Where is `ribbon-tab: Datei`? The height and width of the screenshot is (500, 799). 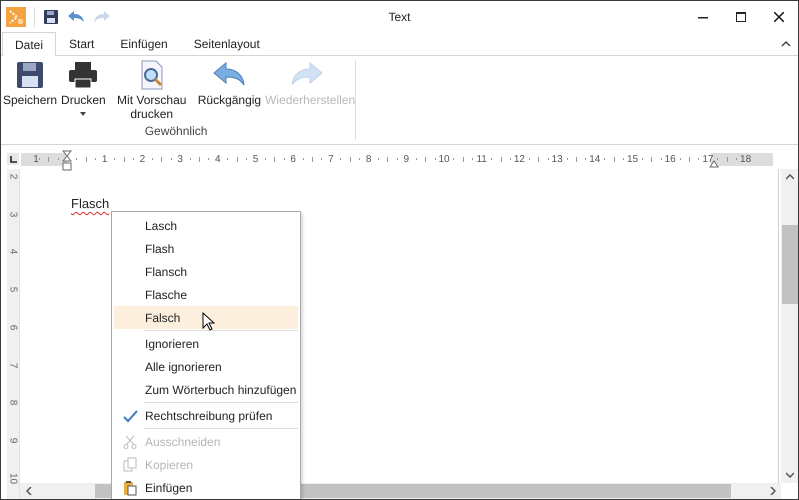 ribbon-tab: Datei is located at coordinates (29, 44).